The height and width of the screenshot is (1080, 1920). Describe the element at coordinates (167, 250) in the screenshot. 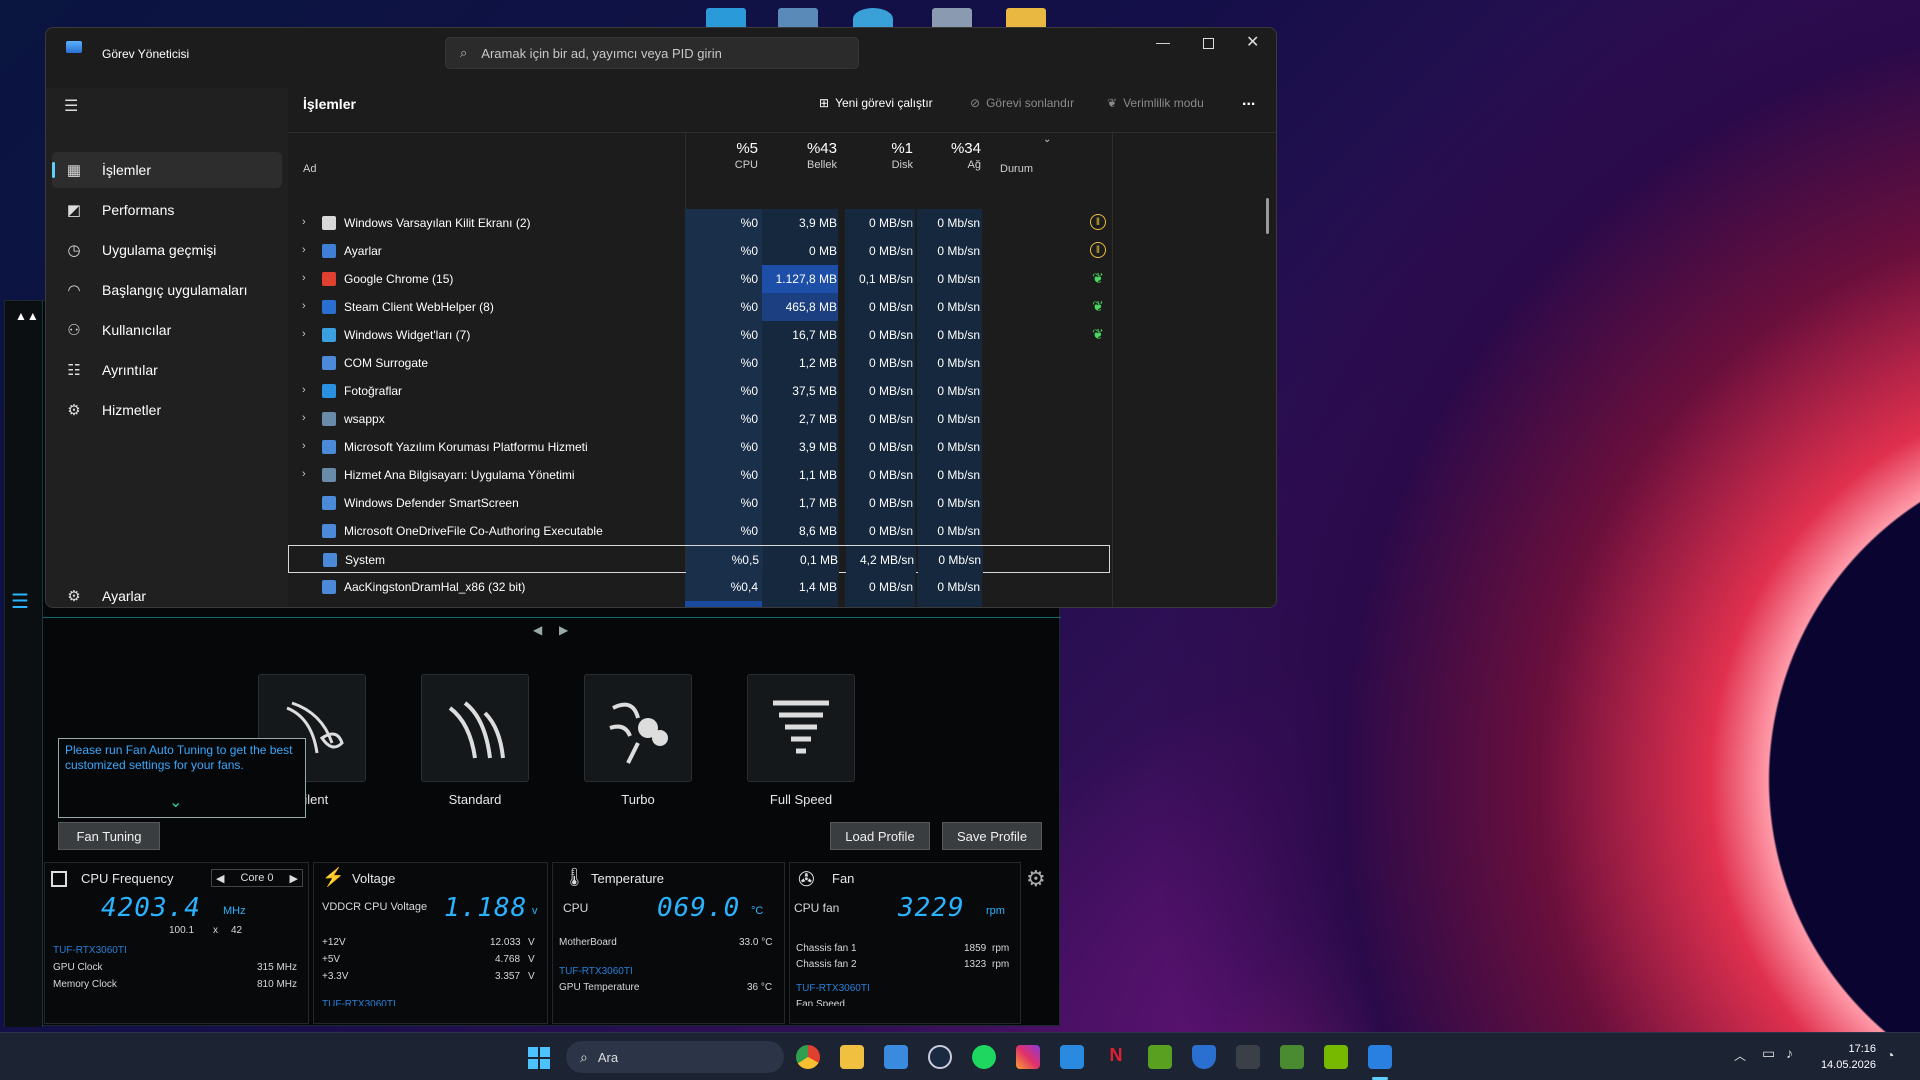

I see `nav-app-history: ◷ Uygulama geçmişi` at that location.